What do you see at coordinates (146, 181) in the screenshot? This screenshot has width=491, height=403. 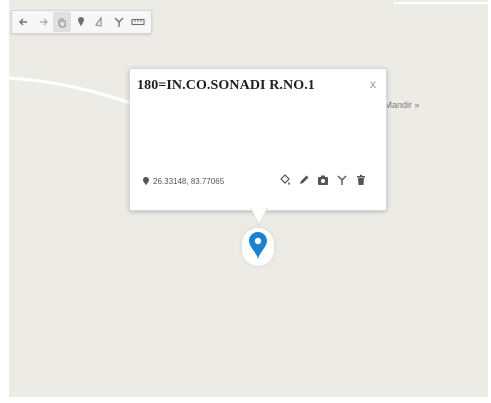 I see `location-pin-icon` at bounding box center [146, 181].